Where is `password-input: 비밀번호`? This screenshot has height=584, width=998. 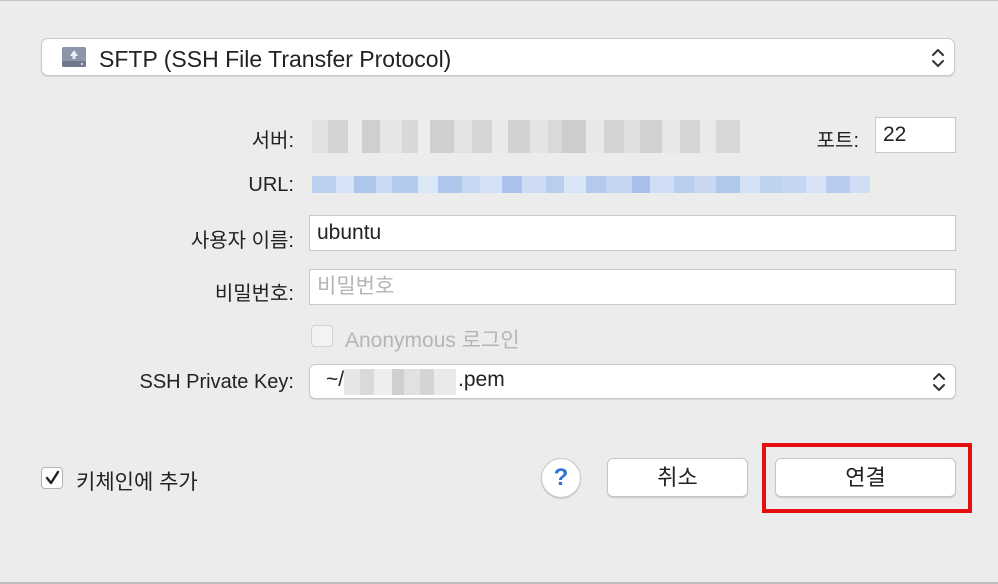 password-input: 비밀번호 is located at coordinates (632, 287).